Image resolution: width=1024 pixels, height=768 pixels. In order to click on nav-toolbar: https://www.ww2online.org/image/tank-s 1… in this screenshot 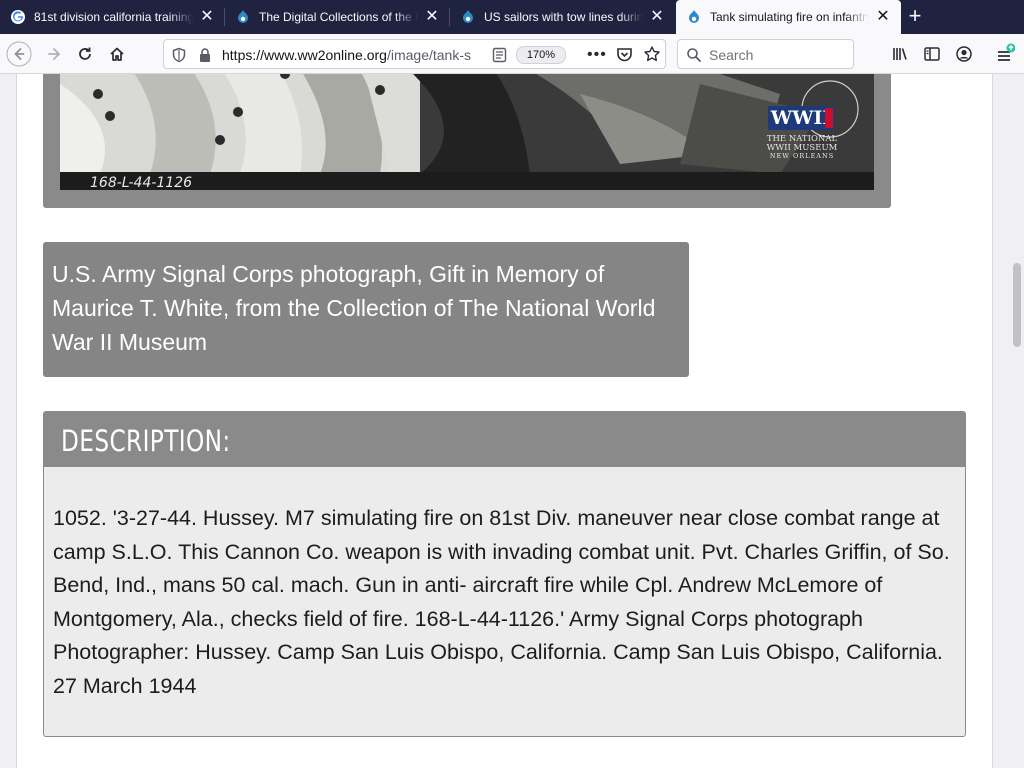, I will do `click(512, 54)`.